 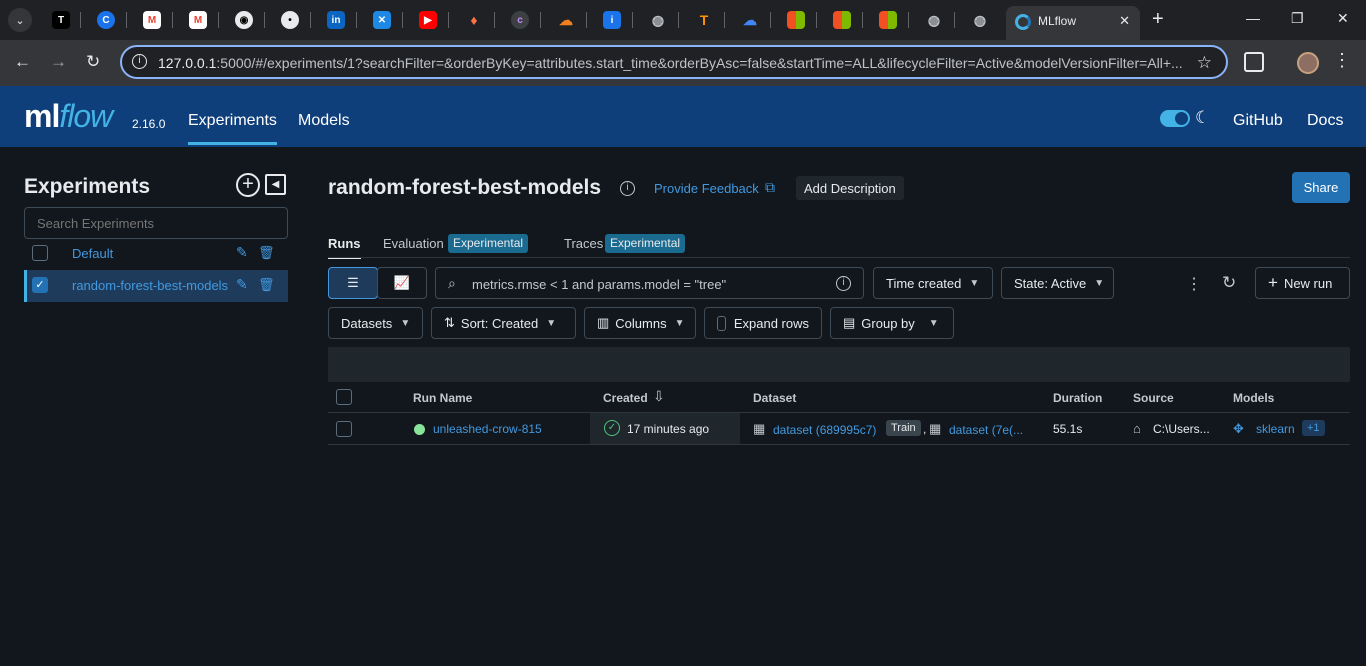 I want to click on sidebar-item-random-forest-best-models: ✓ random-forest-best-models ✎ 🗑, so click(x=156, y=286).